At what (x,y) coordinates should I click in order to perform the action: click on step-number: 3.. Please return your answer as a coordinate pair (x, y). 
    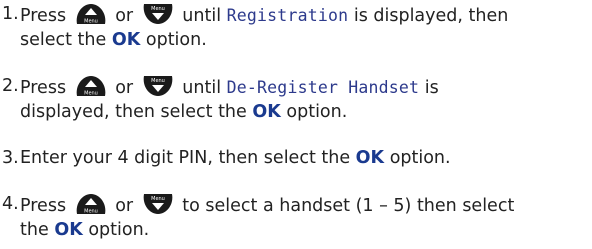
    Looking at the image, I should click on (10, 158).